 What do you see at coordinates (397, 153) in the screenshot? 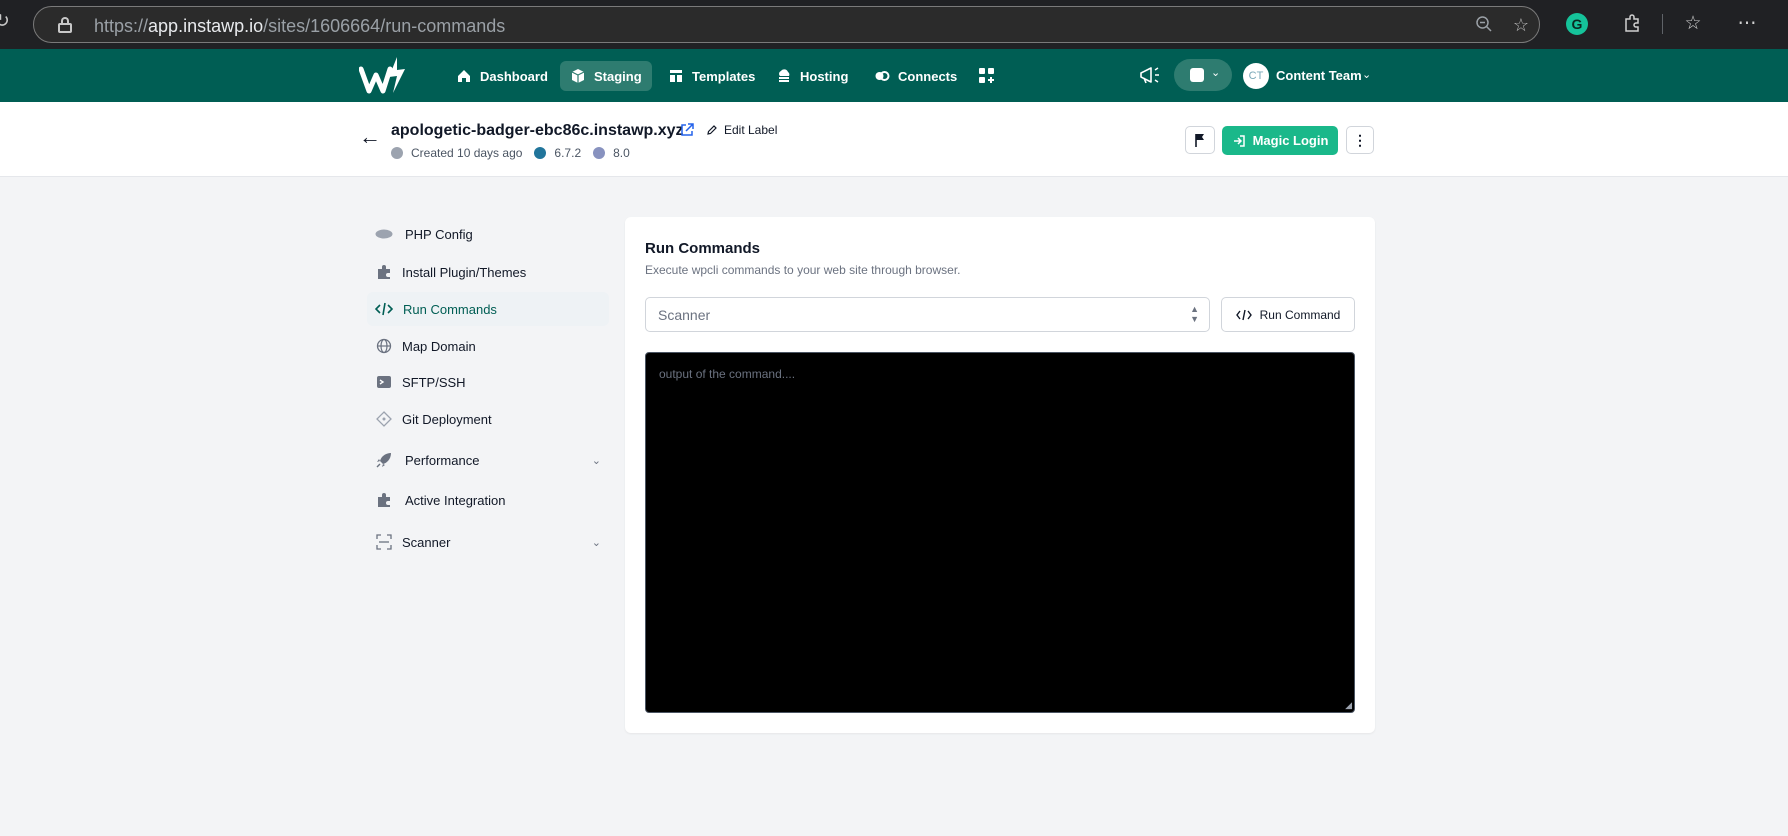
I see `clock-icon` at bounding box center [397, 153].